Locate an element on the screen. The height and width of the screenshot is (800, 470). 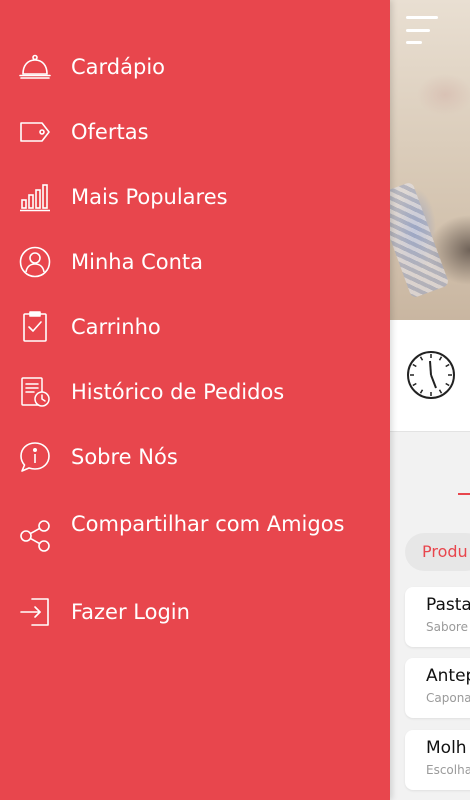
hero-image is located at coordinates (430, 160).